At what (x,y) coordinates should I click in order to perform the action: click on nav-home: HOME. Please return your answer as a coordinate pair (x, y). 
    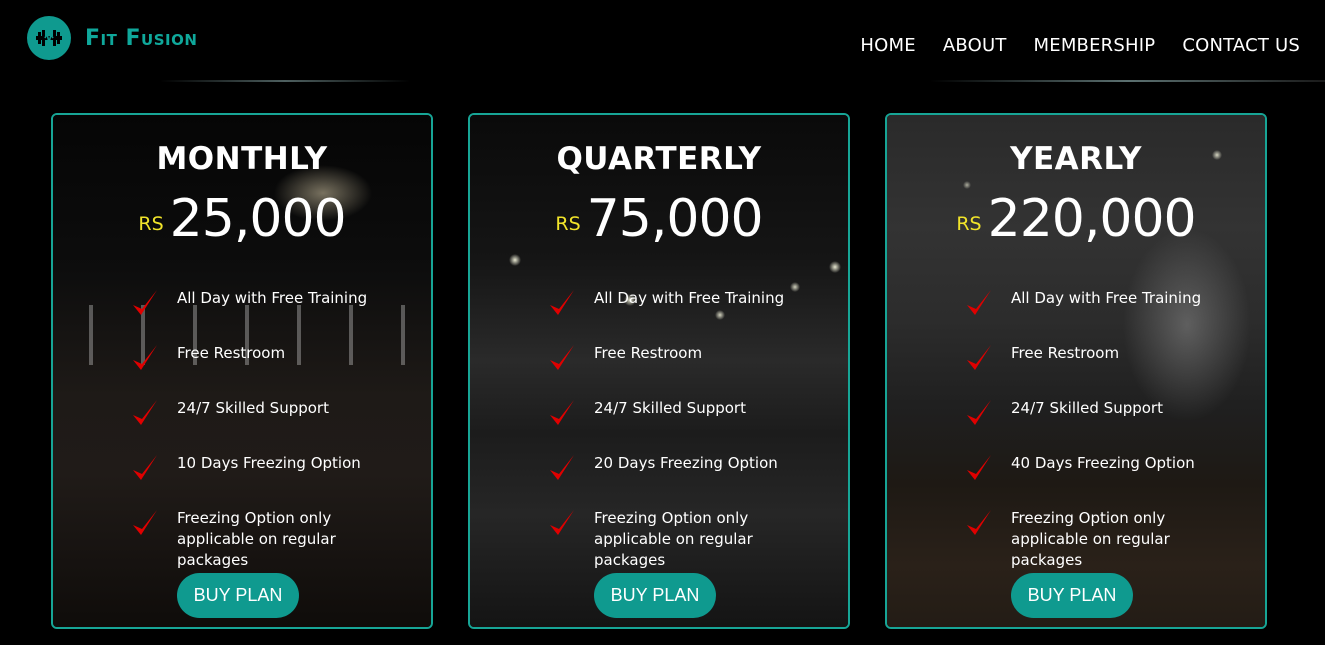
    Looking at the image, I should click on (887, 45).